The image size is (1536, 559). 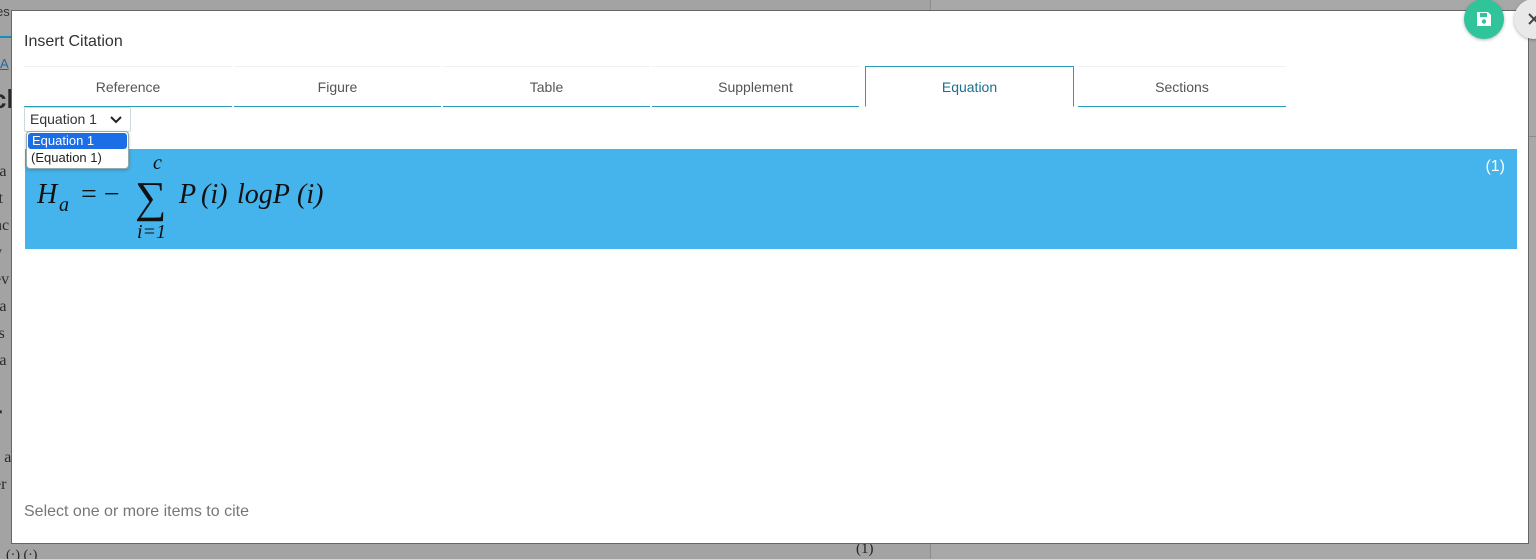 I want to click on floppy-disk-icon, so click(x=1484, y=19).